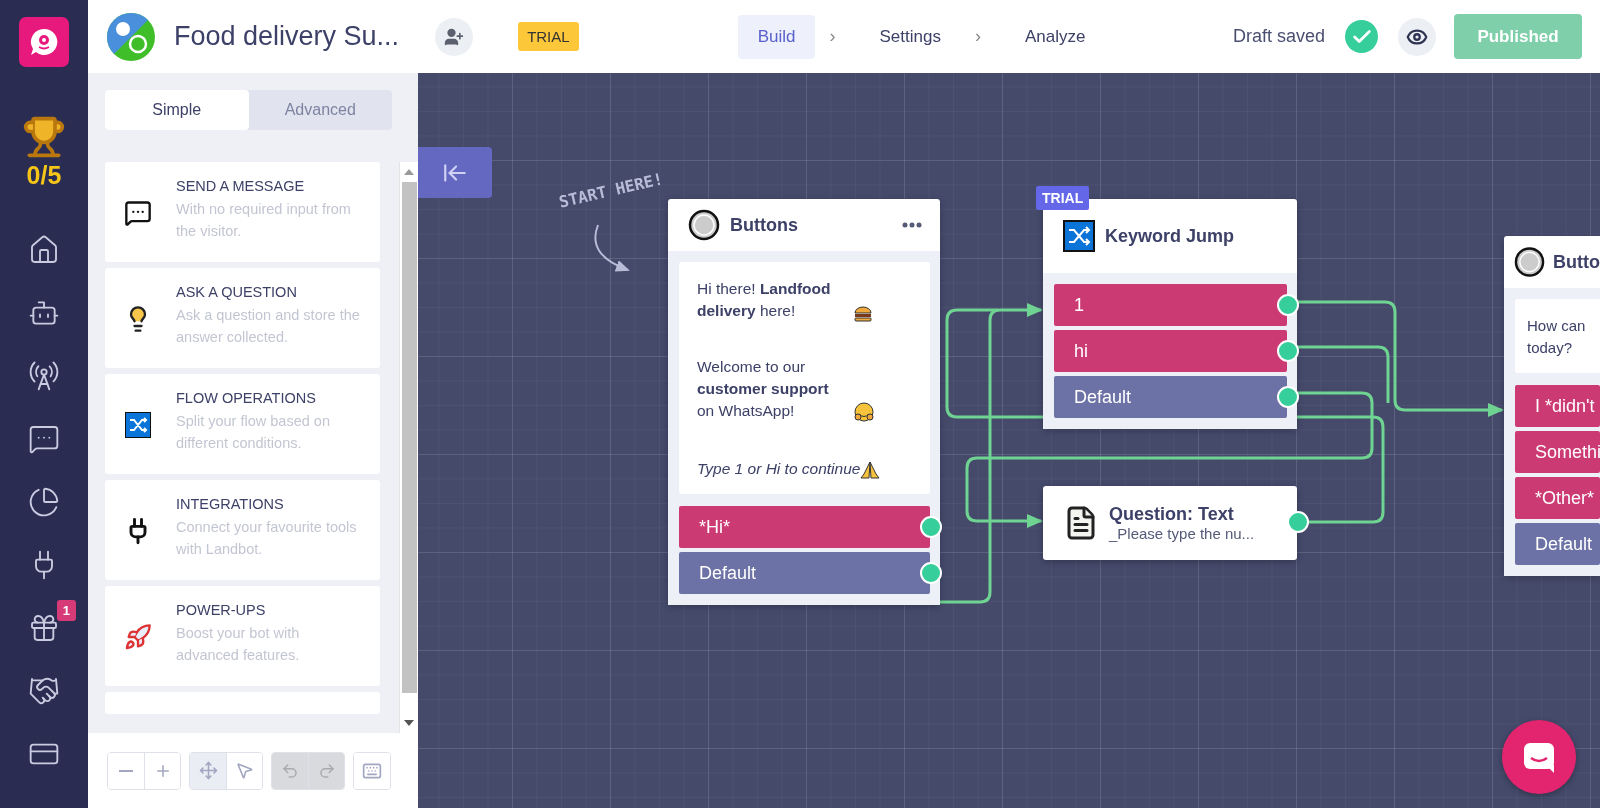 This screenshot has height=808, width=1600. What do you see at coordinates (290, 770) in the screenshot?
I see `undo-icon` at bounding box center [290, 770].